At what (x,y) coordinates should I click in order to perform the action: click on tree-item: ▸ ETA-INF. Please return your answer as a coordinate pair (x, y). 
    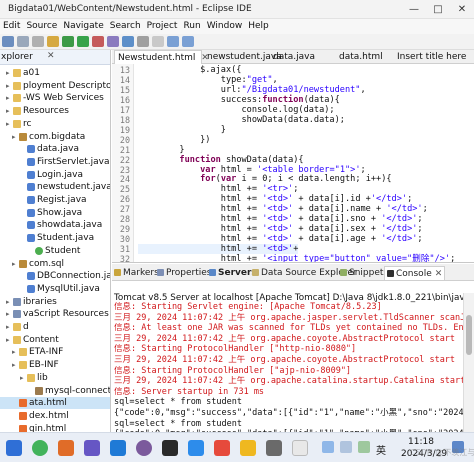
    Looking at the image, I should click on (55, 352).